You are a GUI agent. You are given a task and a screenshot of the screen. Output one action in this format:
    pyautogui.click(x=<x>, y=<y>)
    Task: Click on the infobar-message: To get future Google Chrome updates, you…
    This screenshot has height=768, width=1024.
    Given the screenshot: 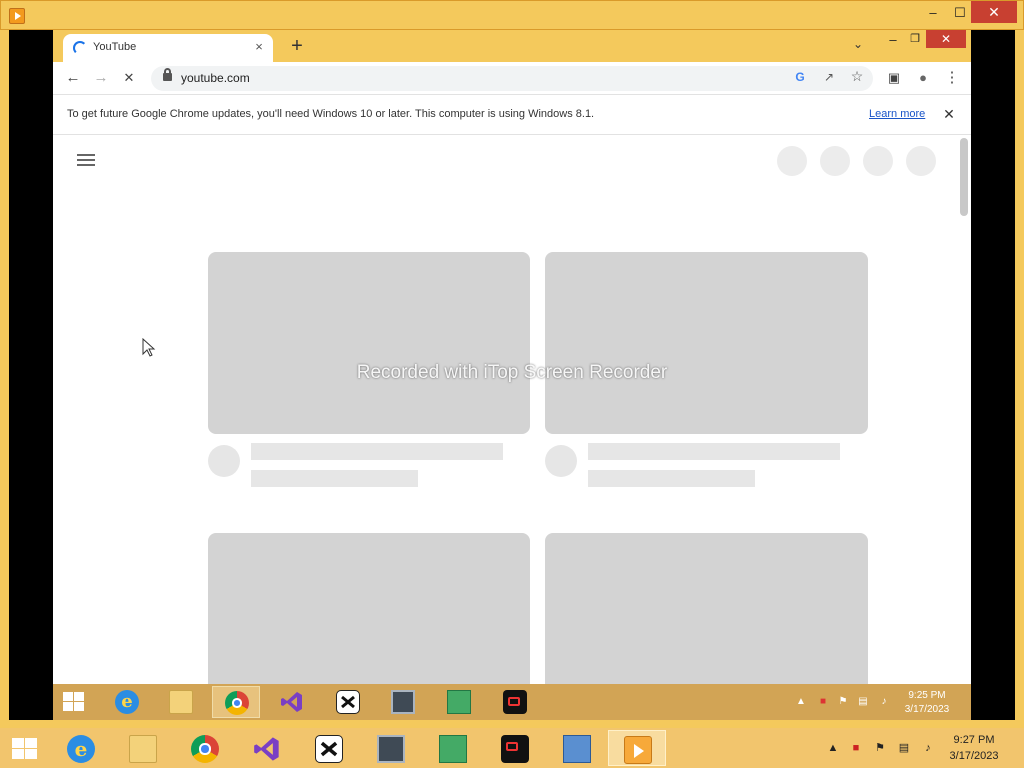 What is the action you would take?
    pyautogui.click(x=331, y=114)
    